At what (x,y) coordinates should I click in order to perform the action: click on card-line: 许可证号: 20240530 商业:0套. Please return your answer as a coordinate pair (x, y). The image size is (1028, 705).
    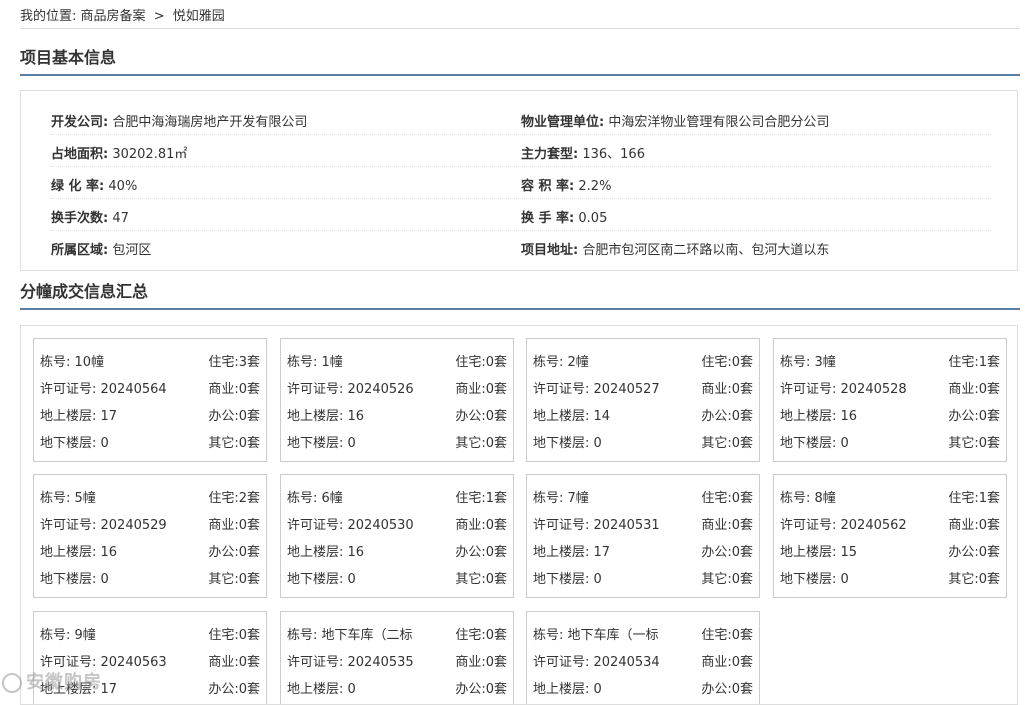
    Looking at the image, I should click on (397, 521).